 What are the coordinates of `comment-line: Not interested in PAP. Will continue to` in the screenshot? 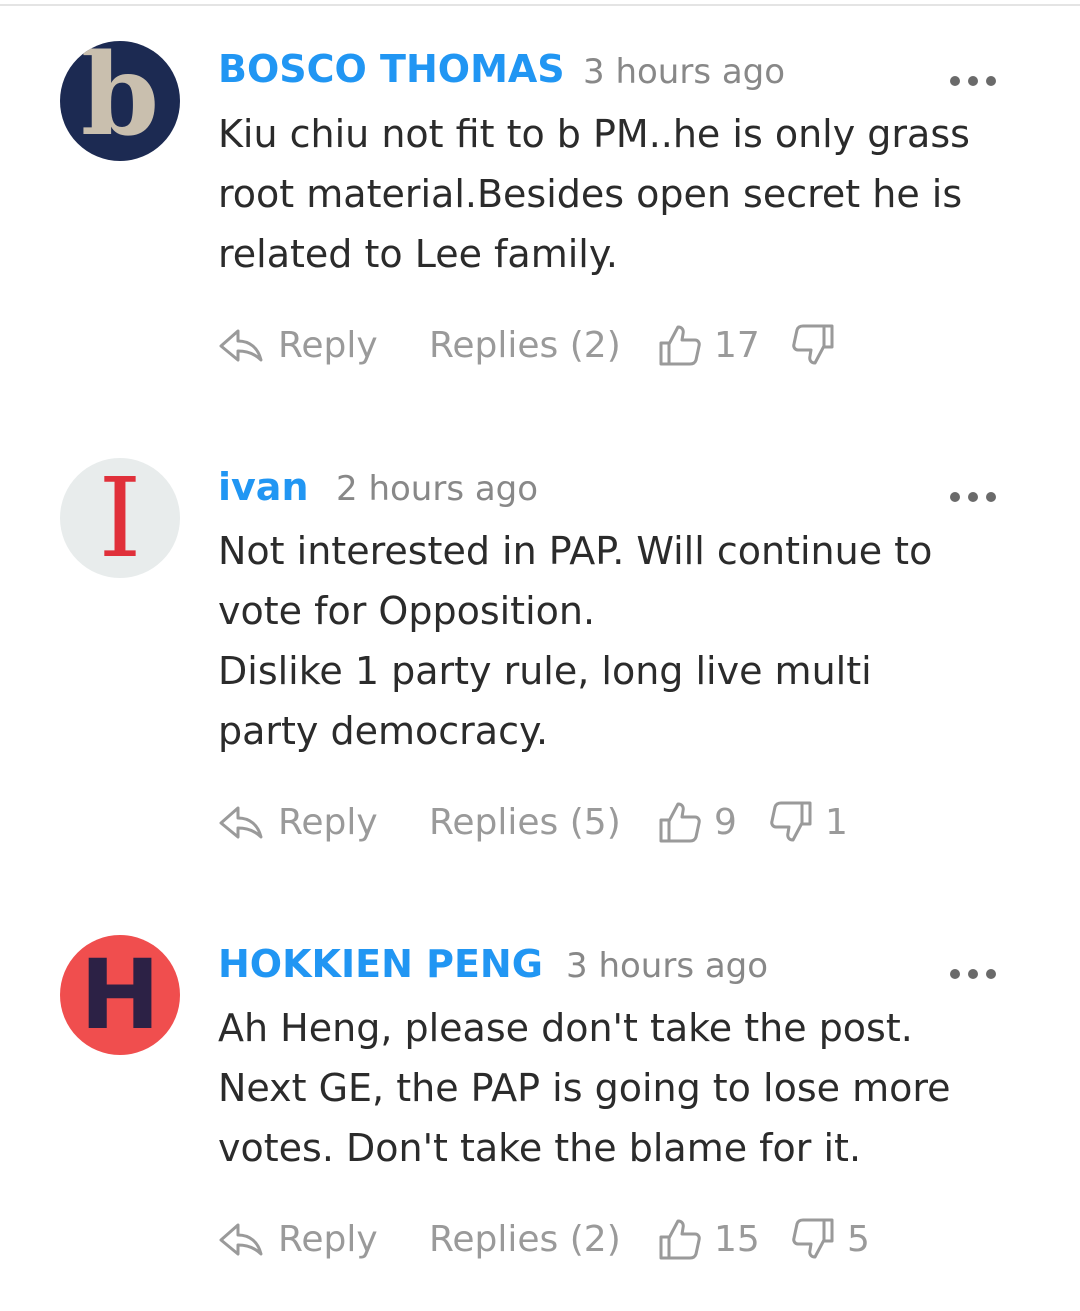 It's located at (575, 551).